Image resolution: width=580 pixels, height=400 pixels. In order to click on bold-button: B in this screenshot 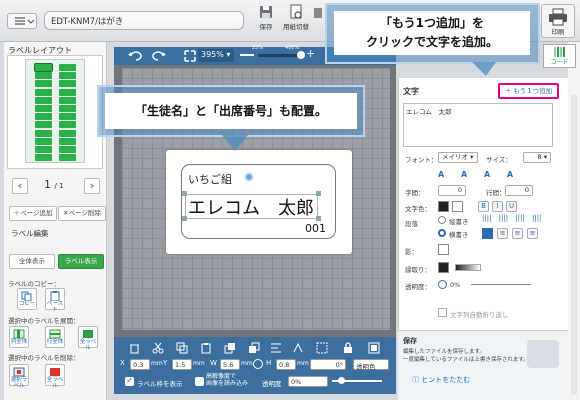, I will do `click(483, 206)`.